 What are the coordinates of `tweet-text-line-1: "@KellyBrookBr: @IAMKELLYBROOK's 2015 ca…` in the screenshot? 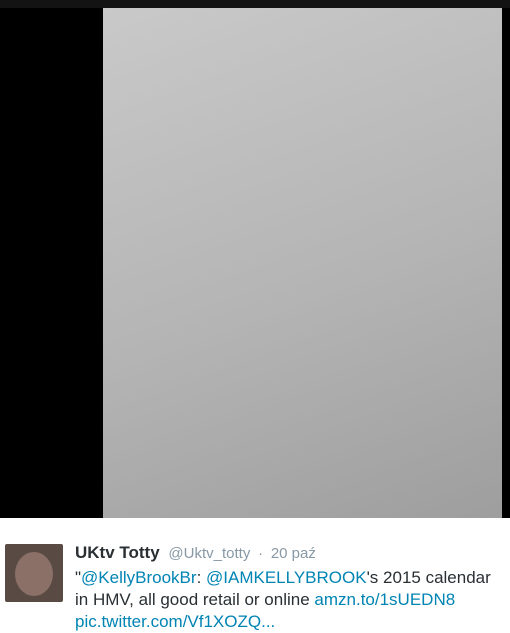 It's located at (292, 578).